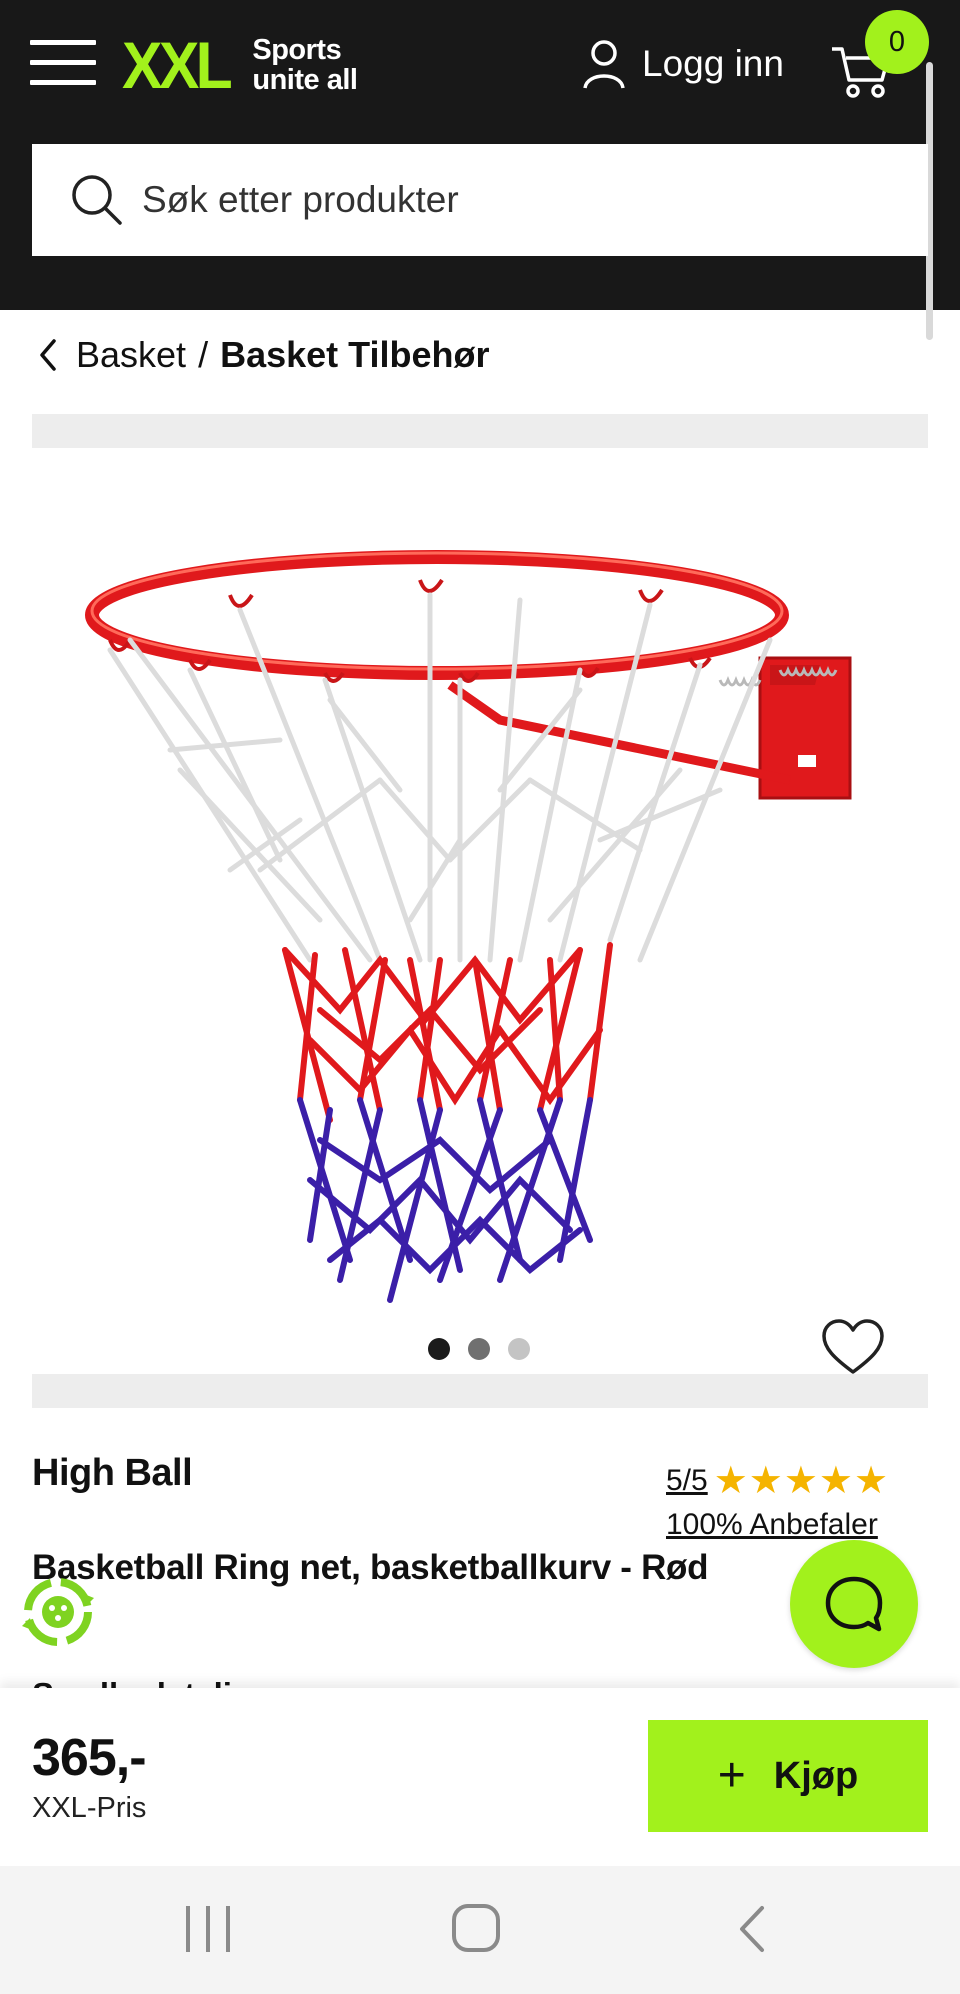 Image resolution: width=960 pixels, height=1994 pixels. What do you see at coordinates (297, 50) in the screenshot?
I see `logo-tagline-line-1: Sports` at bounding box center [297, 50].